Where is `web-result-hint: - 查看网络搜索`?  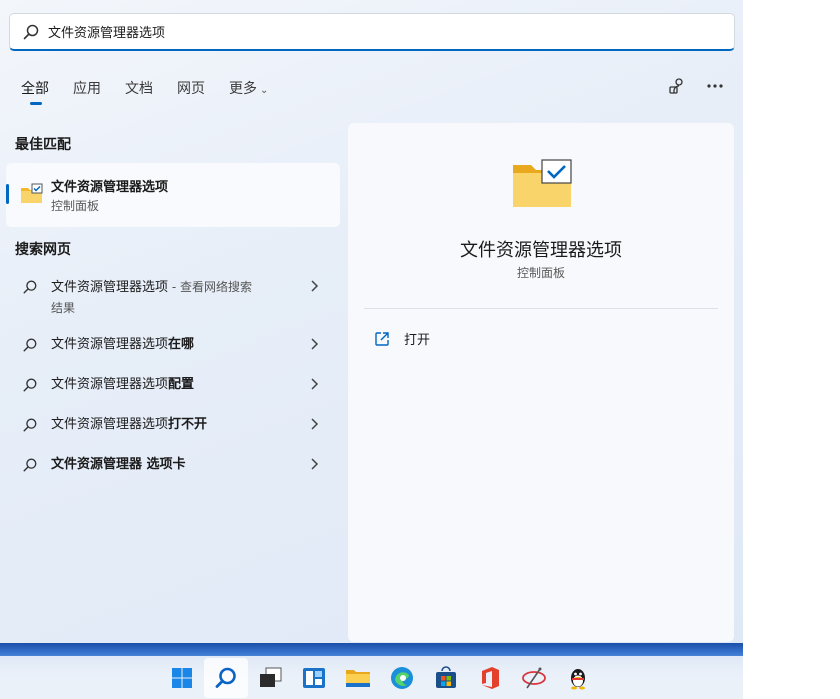 web-result-hint: - 查看网络搜索 is located at coordinates (210, 287).